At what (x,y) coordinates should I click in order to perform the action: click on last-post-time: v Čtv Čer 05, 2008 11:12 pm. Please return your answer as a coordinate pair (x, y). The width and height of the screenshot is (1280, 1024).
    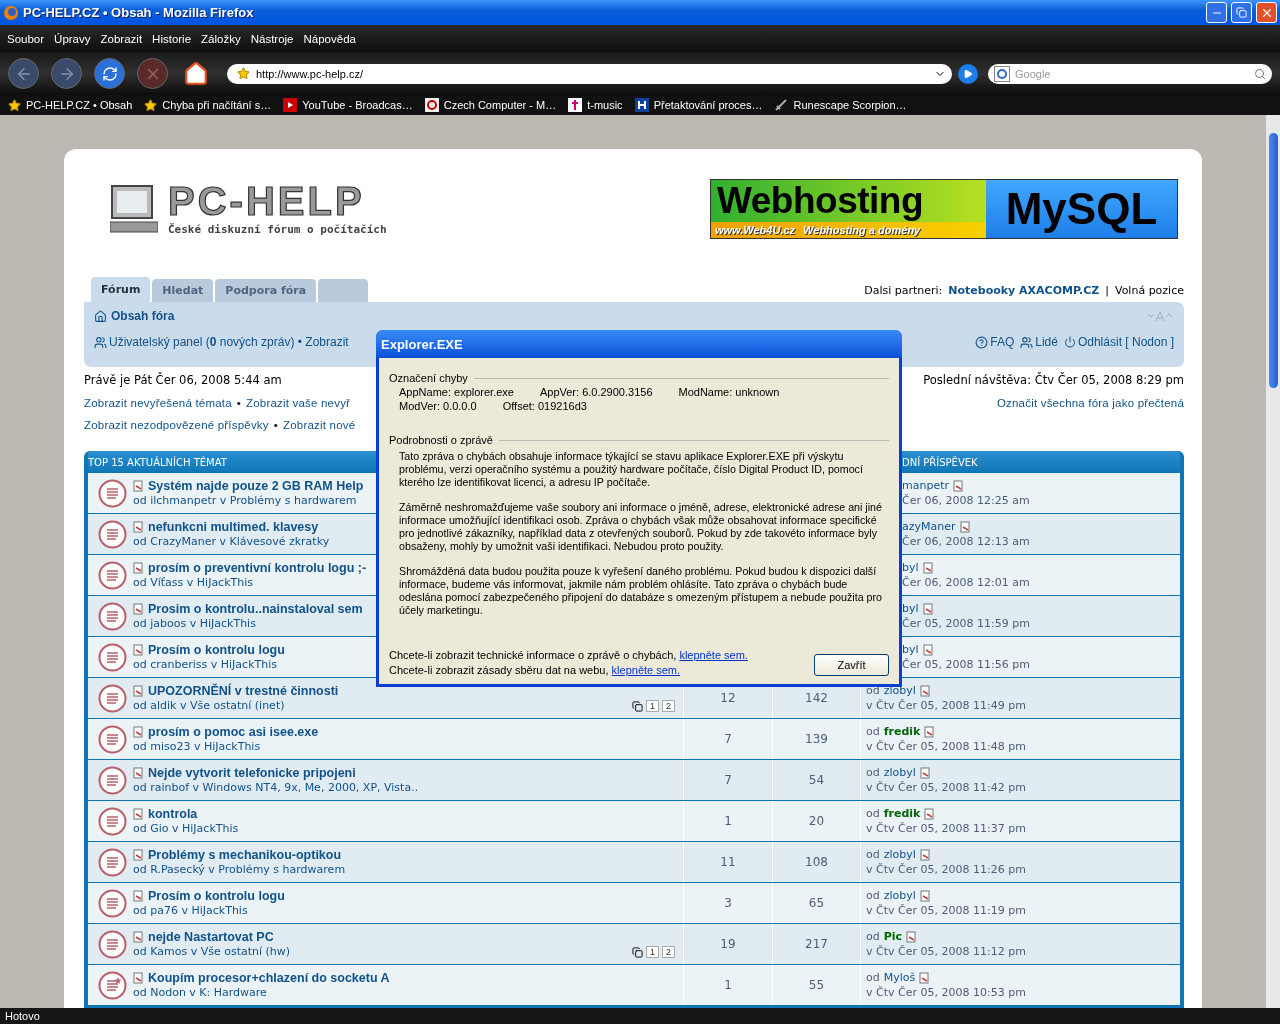
    Looking at the image, I should click on (946, 951).